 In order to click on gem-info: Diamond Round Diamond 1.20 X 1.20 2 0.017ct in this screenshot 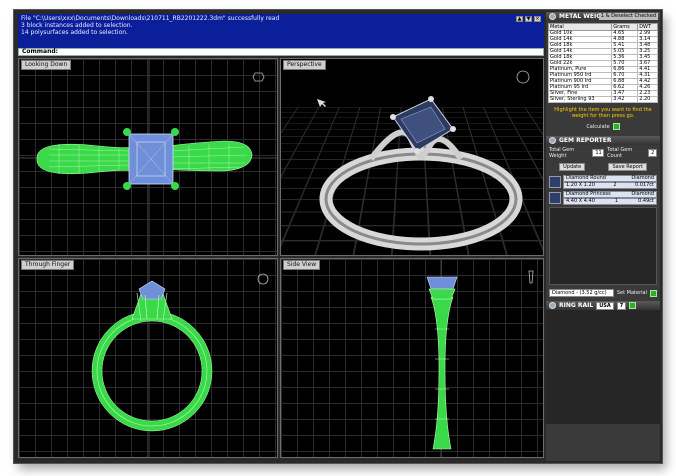, I will do `click(610, 182)`.